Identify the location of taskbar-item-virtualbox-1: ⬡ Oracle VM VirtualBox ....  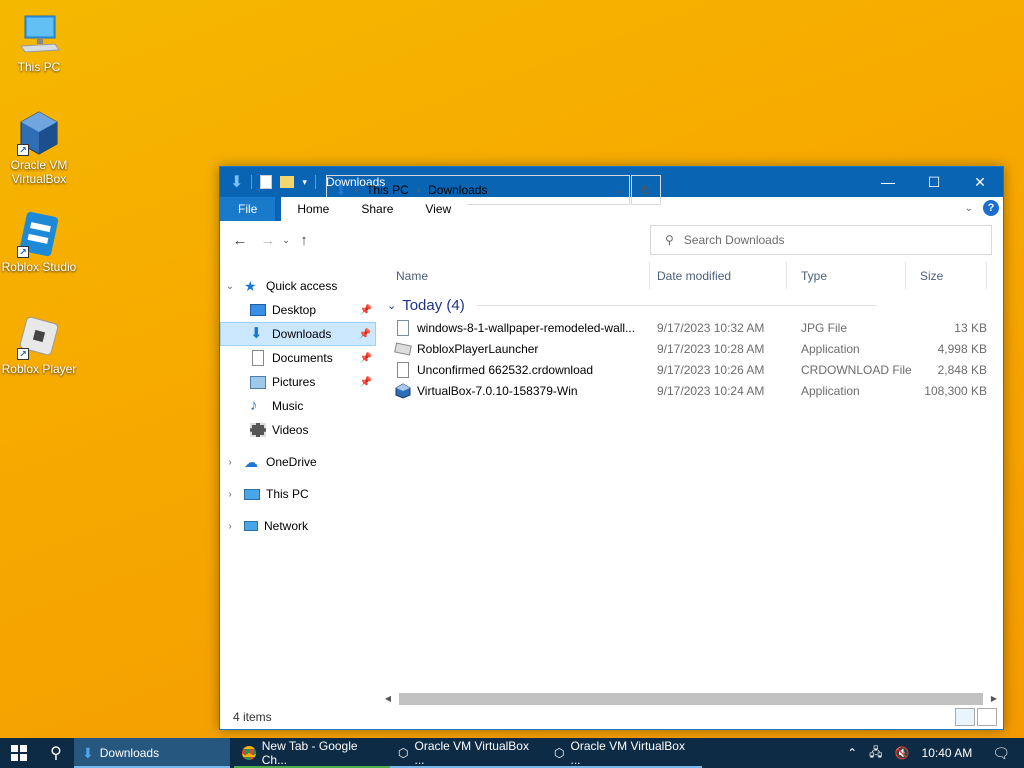
(468, 753).